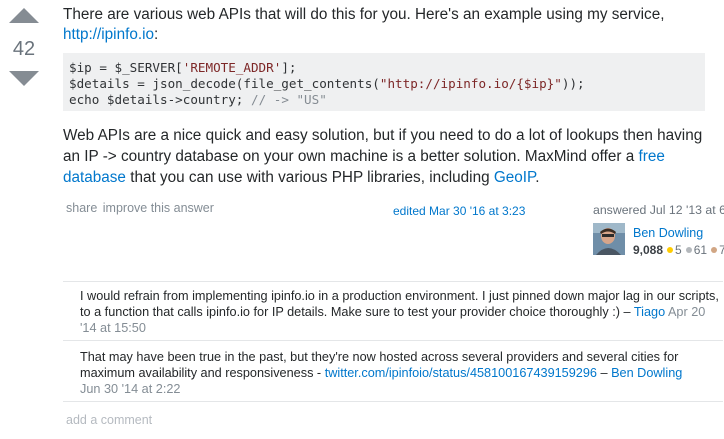 This screenshot has width=724, height=439. Describe the element at coordinates (537, 177) in the screenshot. I see `solution-period: .` at that location.